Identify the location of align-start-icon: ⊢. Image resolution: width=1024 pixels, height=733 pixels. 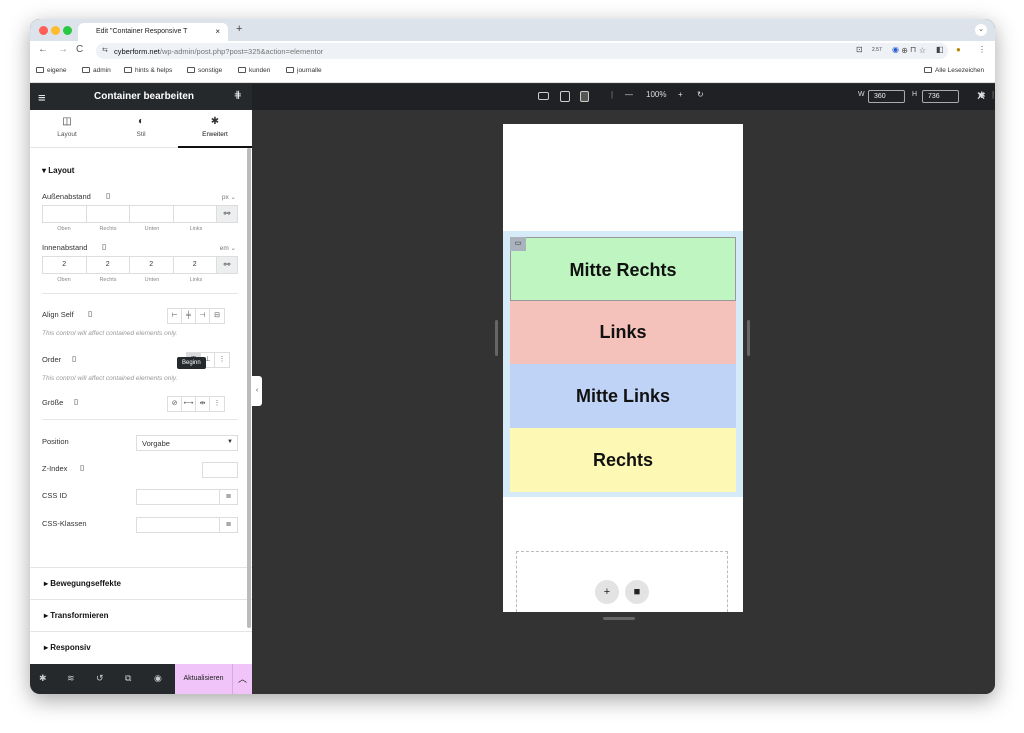
(175, 316).